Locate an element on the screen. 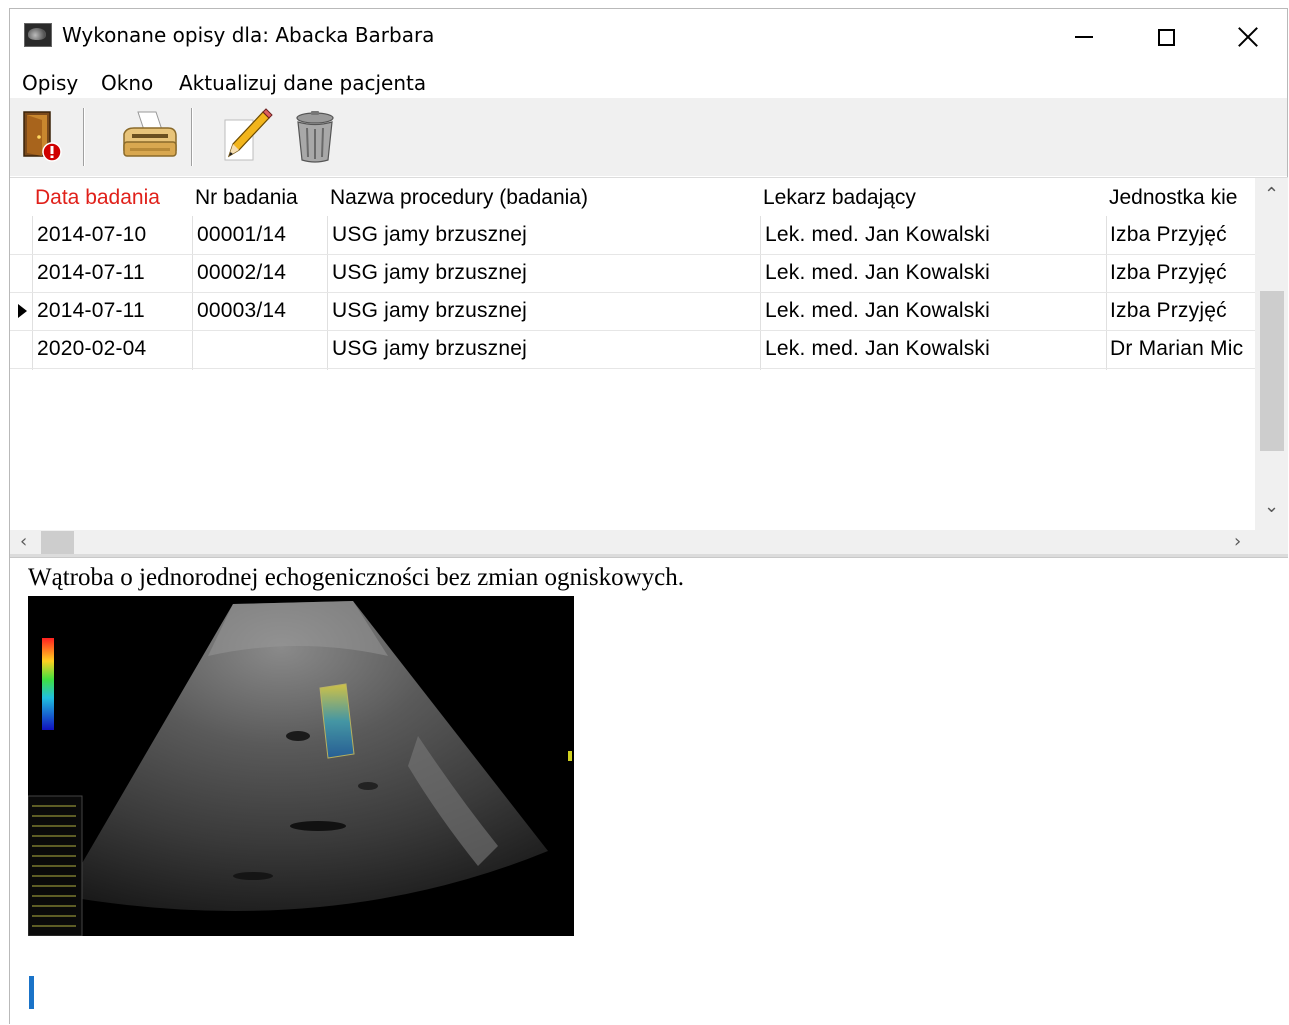 The width and height of the screenshot is (1289, 1025). cell-number: 00001/14 is located at coordinates (242, 234).